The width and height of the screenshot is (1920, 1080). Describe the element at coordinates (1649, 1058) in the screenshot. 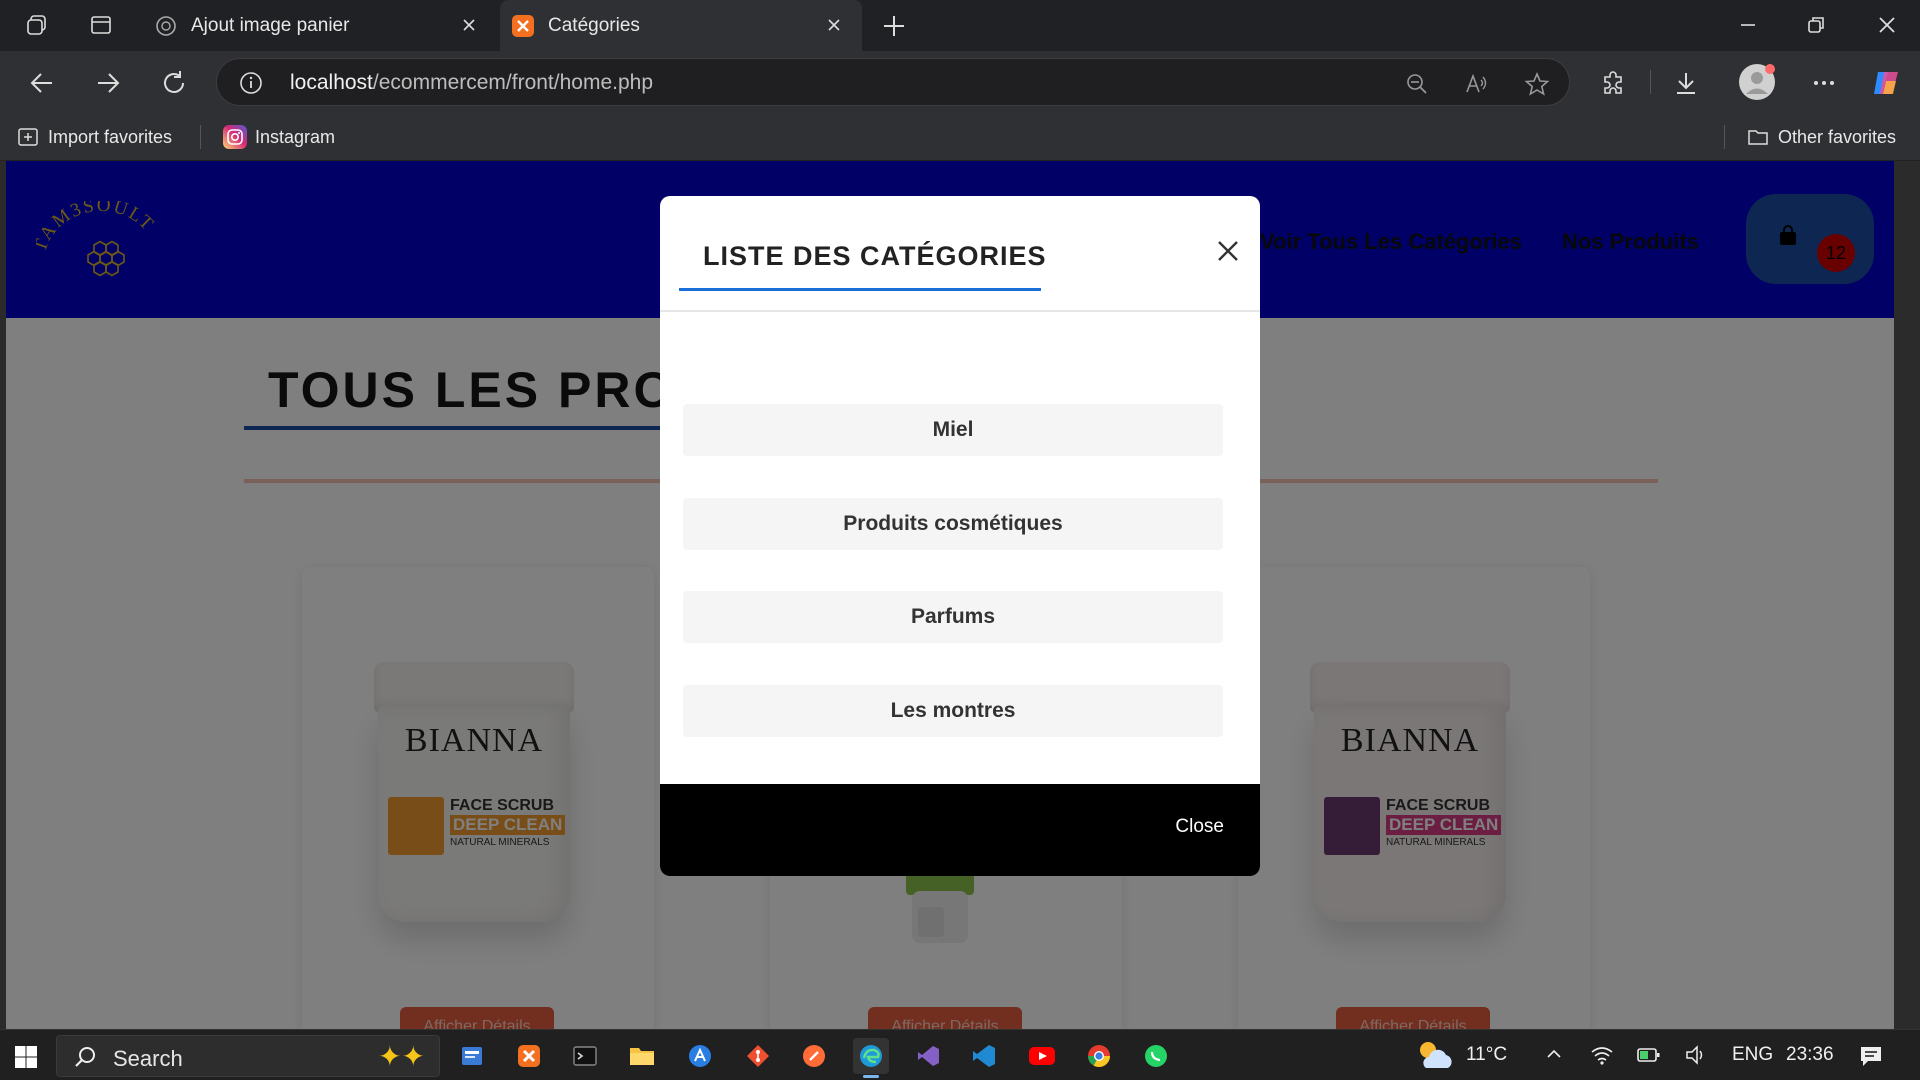

I see `battery-icon` at that location.